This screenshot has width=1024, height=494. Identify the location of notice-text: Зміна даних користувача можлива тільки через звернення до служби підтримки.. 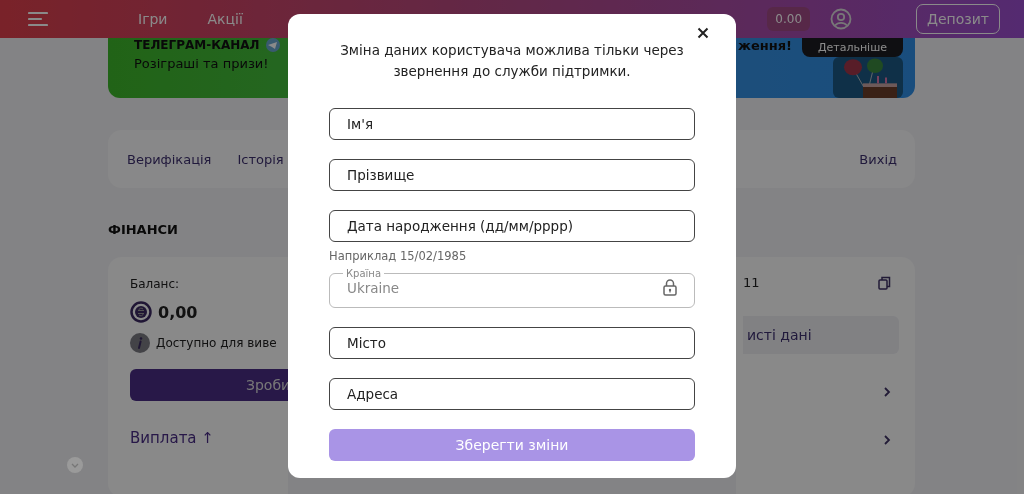
(512, 61).